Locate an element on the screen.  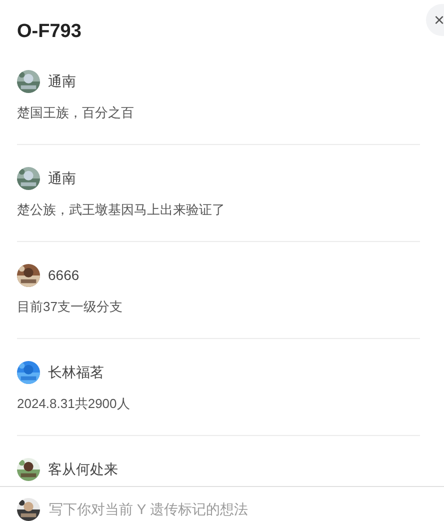
title: O-F793 is located at coordinates (49, 32).